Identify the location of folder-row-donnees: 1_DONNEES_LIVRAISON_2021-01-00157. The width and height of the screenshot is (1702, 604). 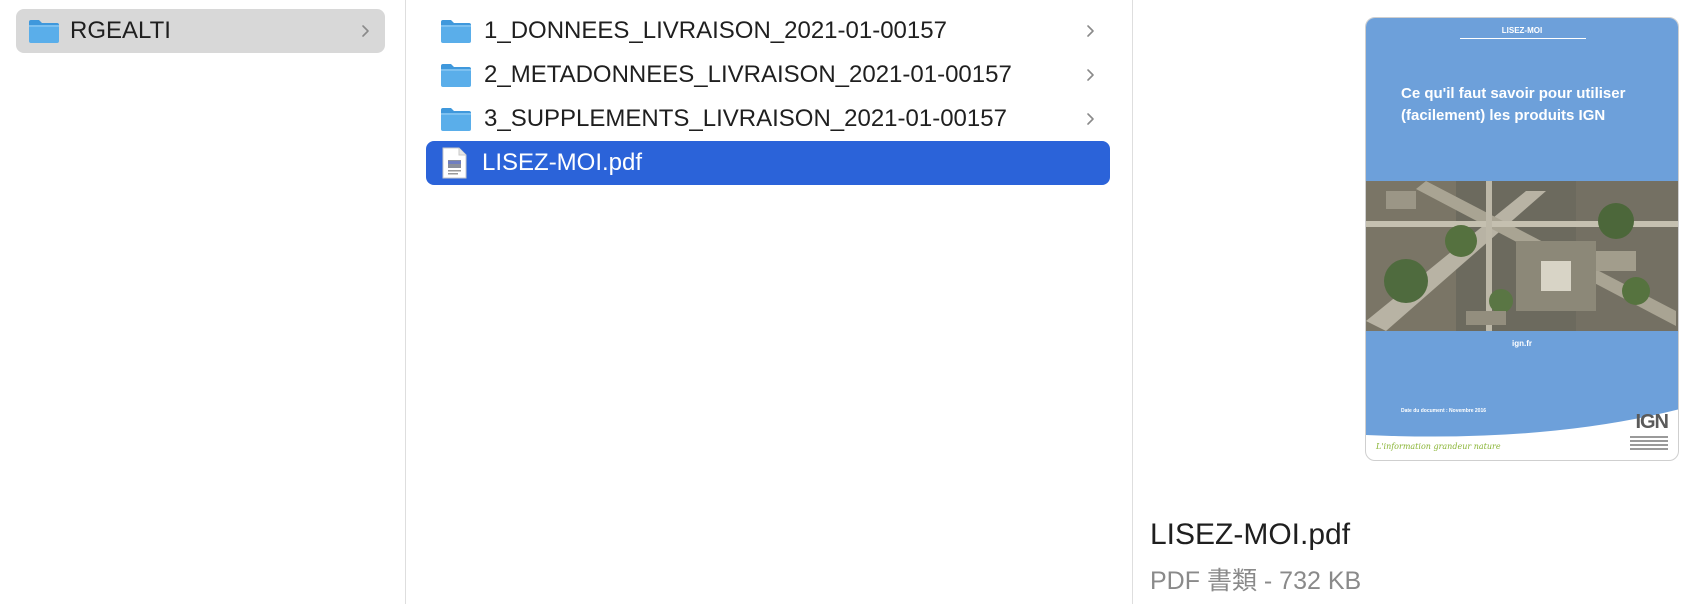
(768, 31).